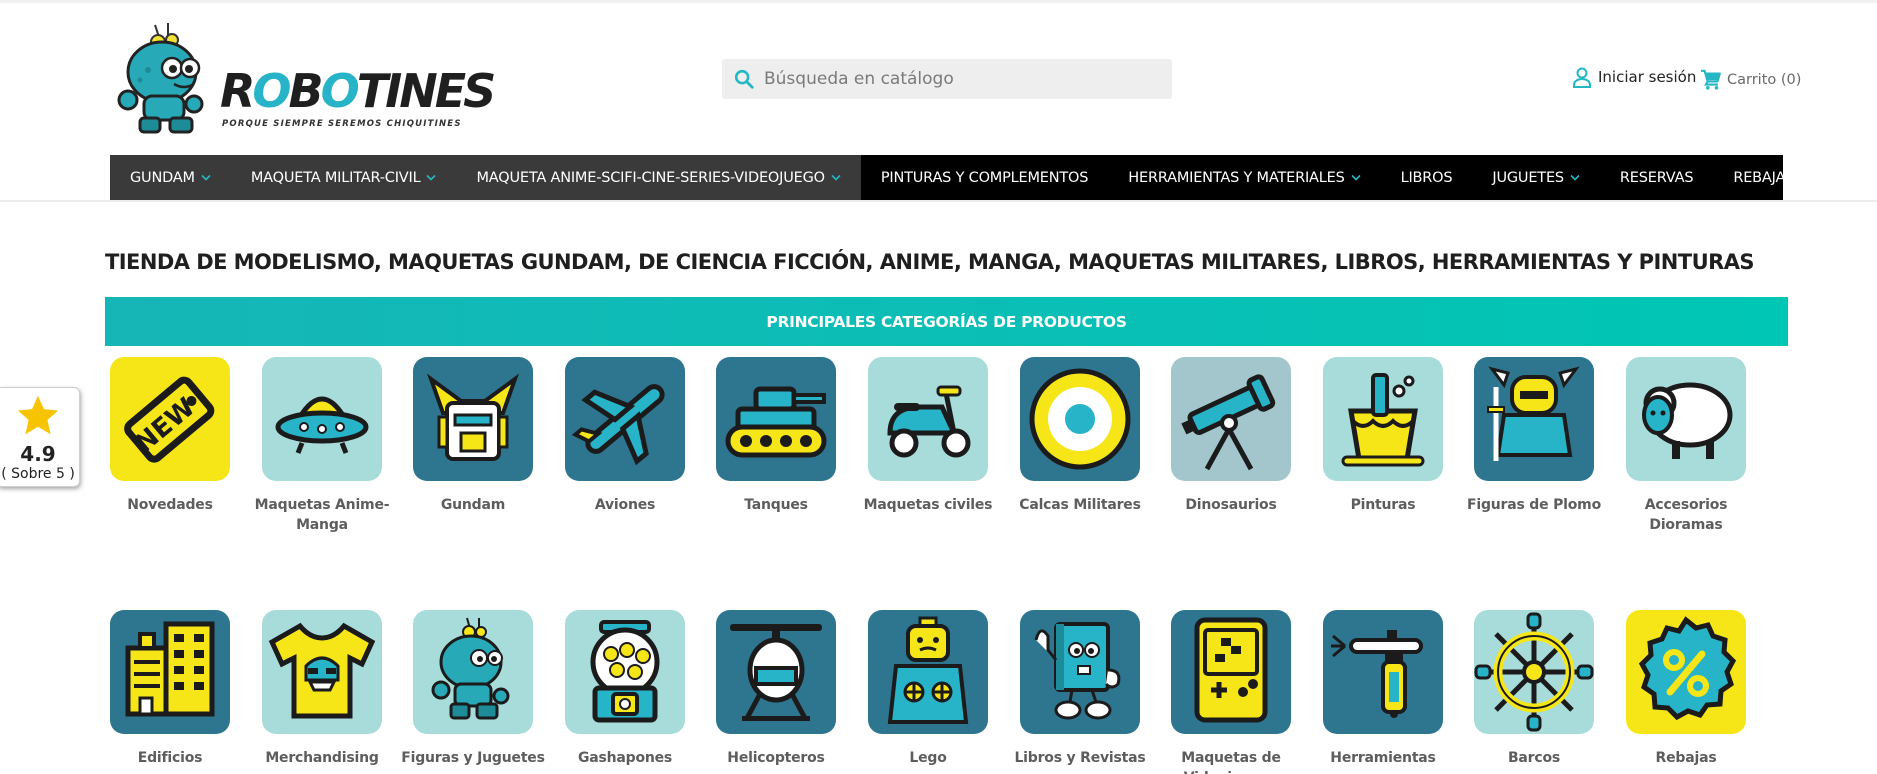 Image resolution: width=1877 pixels, height=774 pixels. I want to click on signin-link: Iniciar sesión, so click(1634, 77).